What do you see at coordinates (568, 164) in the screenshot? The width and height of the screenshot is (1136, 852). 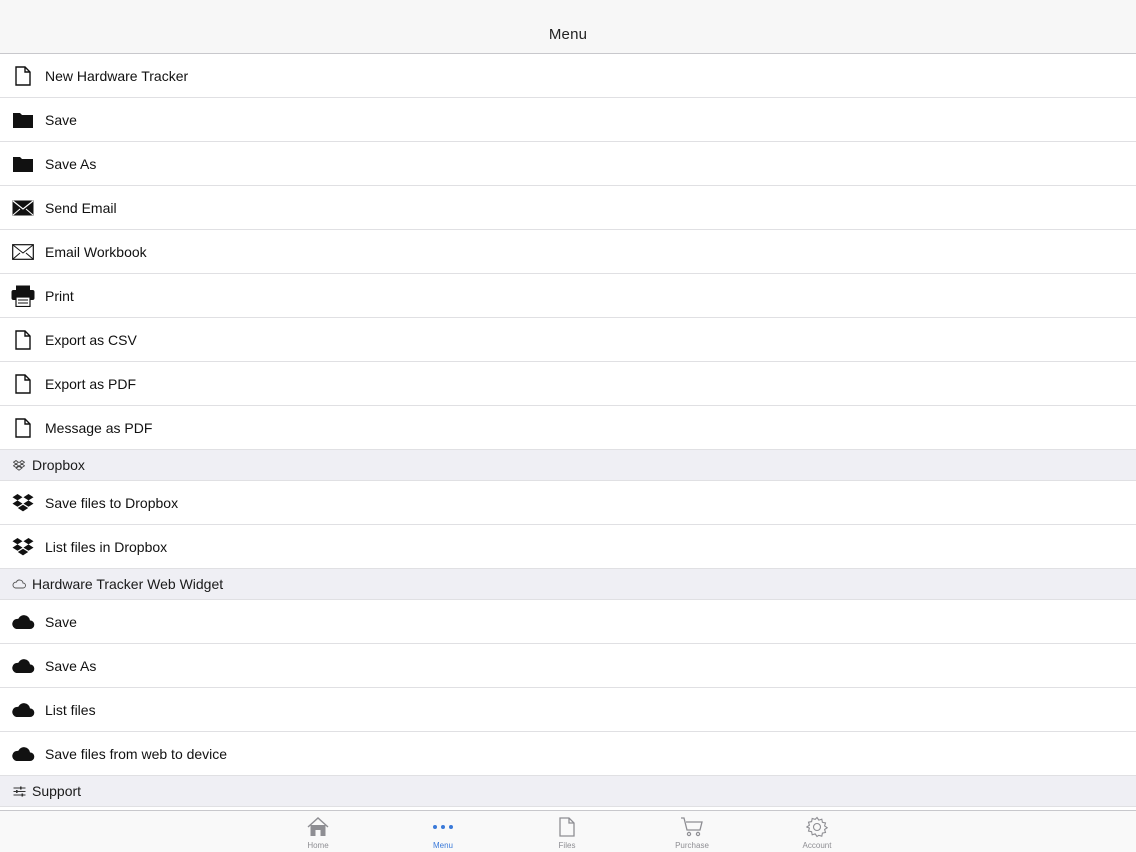 I see `menu-item-save-as: Save As` at bounding box center [568, 164].